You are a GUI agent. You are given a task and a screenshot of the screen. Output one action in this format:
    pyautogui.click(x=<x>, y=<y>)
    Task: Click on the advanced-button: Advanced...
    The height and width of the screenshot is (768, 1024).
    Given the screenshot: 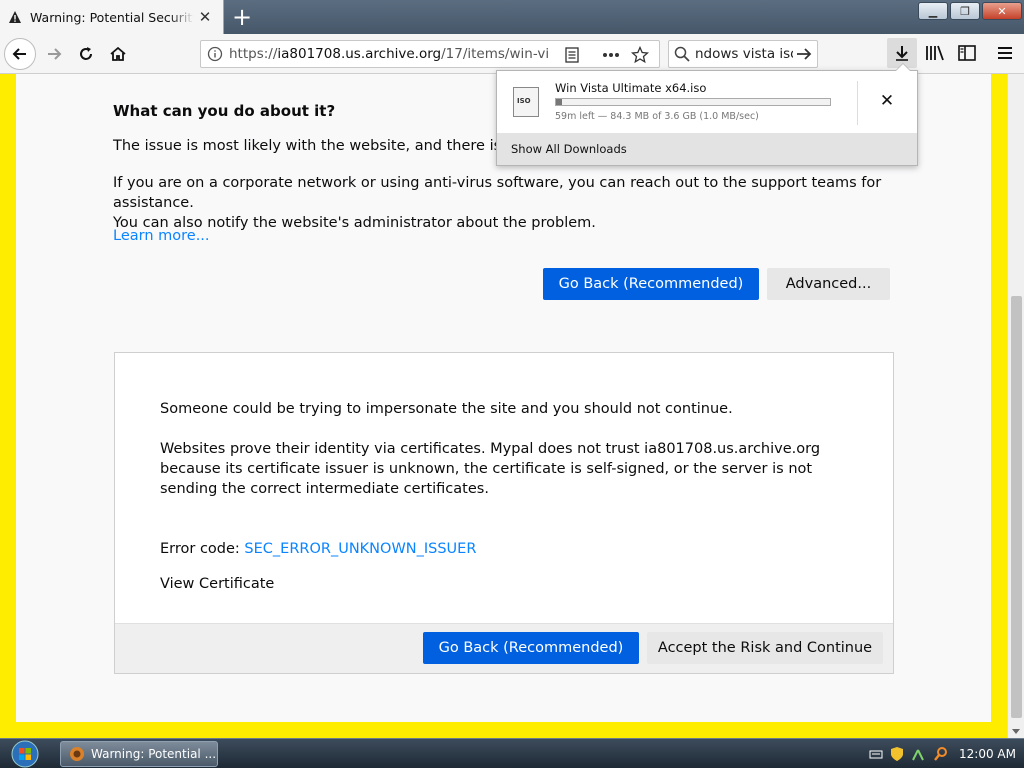 What is the action you would take?
    pyautogui.click(x=828, y=284)
    